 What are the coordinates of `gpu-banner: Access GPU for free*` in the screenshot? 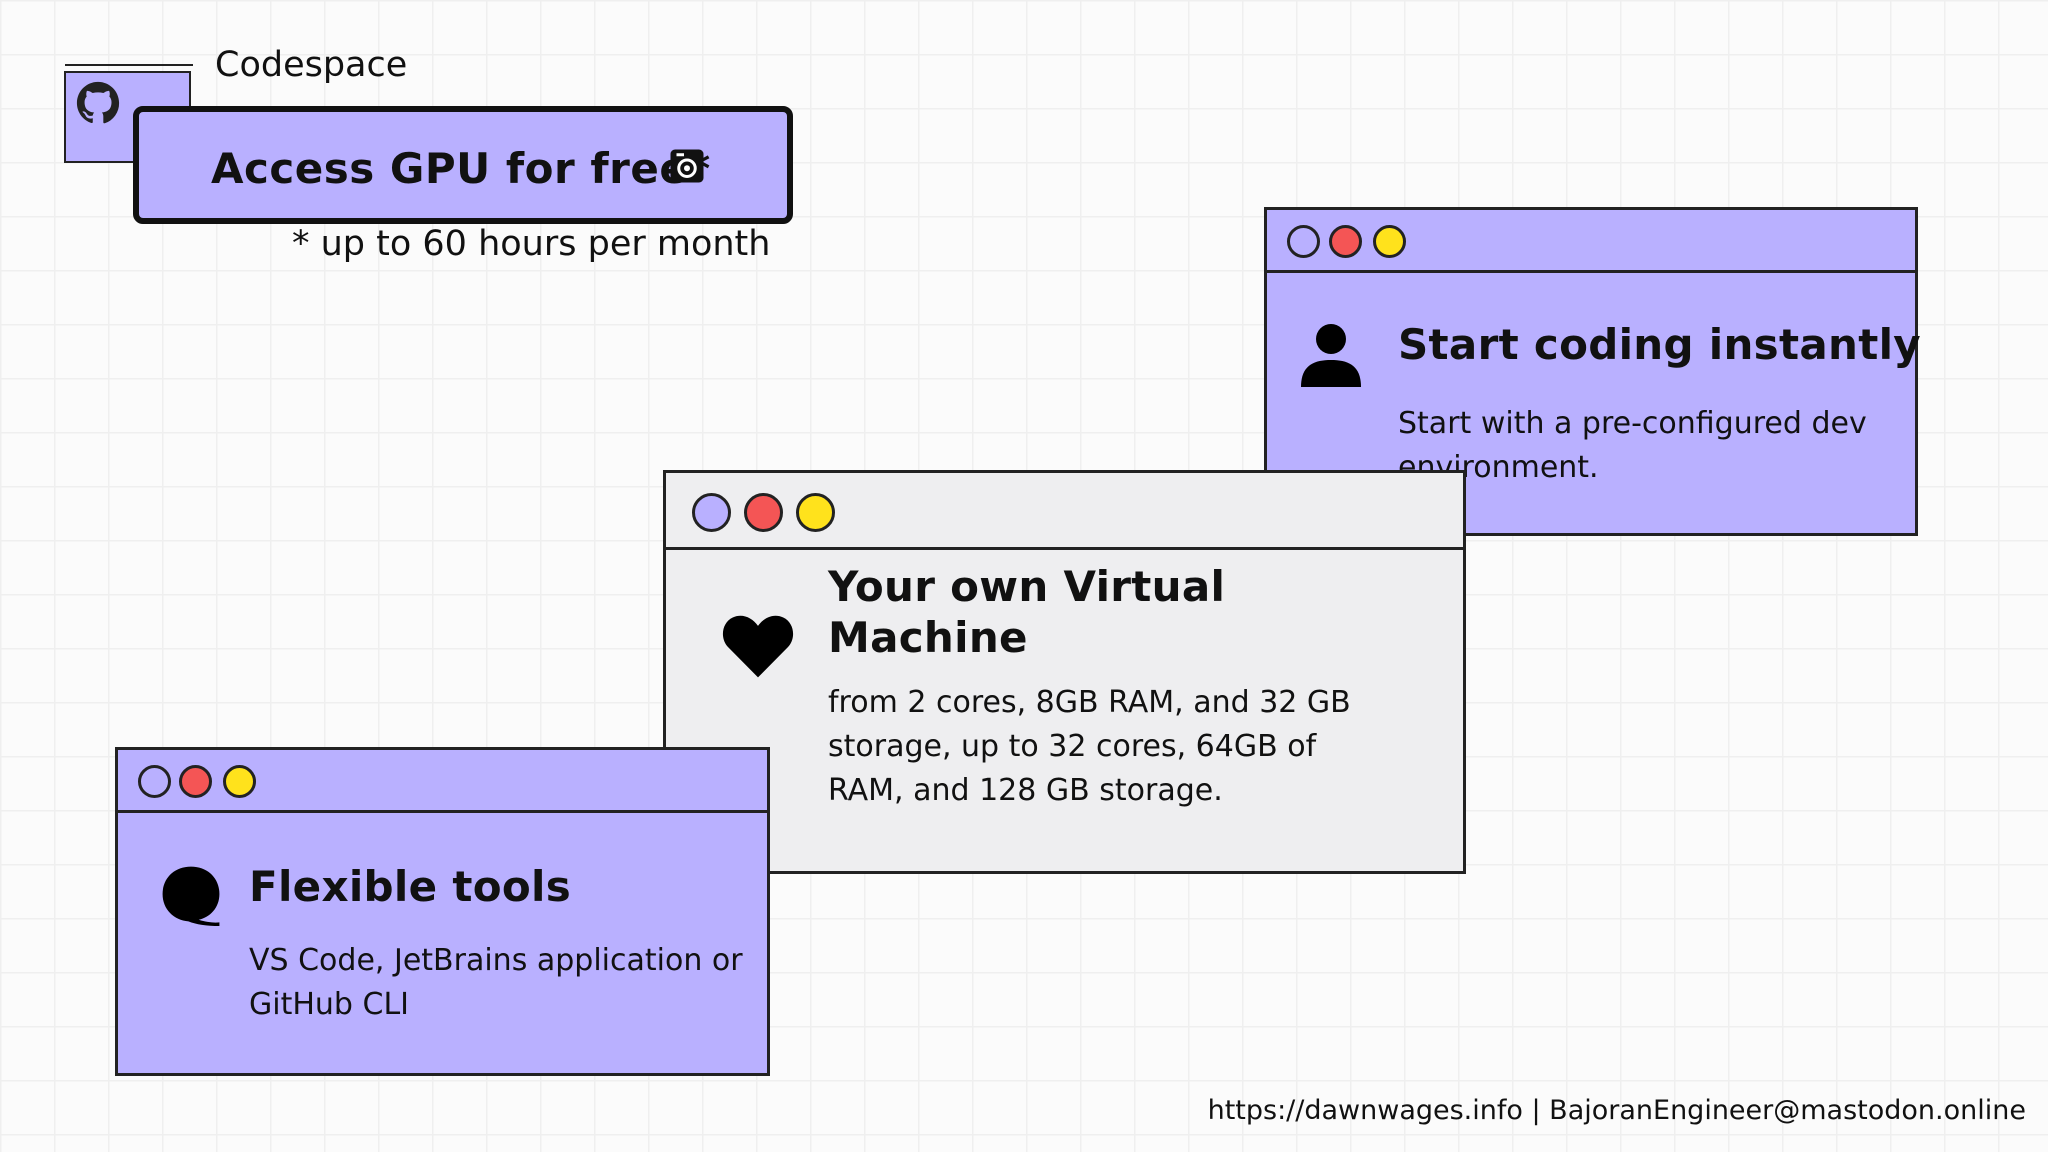 It's located at (463, 165).